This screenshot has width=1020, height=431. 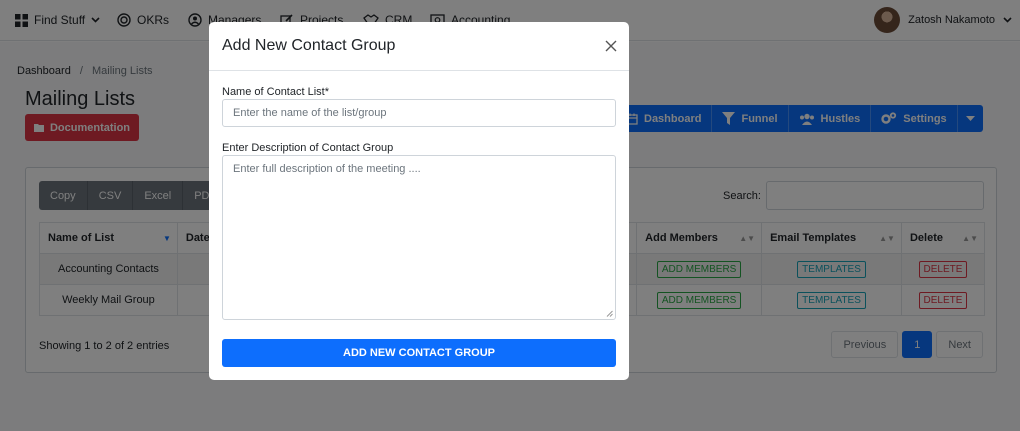 What do you see at coordinates (419, 113) in the screenshot?
I see `contact-list-name-input: Enter the name of the list/group` at bounding box center [419, 113].